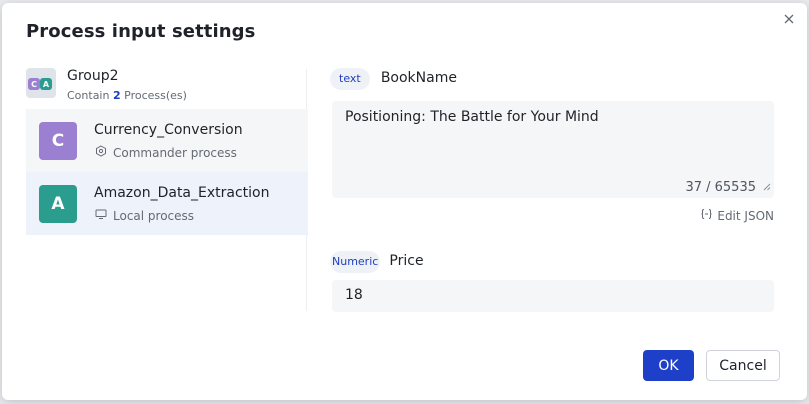 This screenshot has width=809, height=404. I want to click on param-label: Price, so click(406, 260).